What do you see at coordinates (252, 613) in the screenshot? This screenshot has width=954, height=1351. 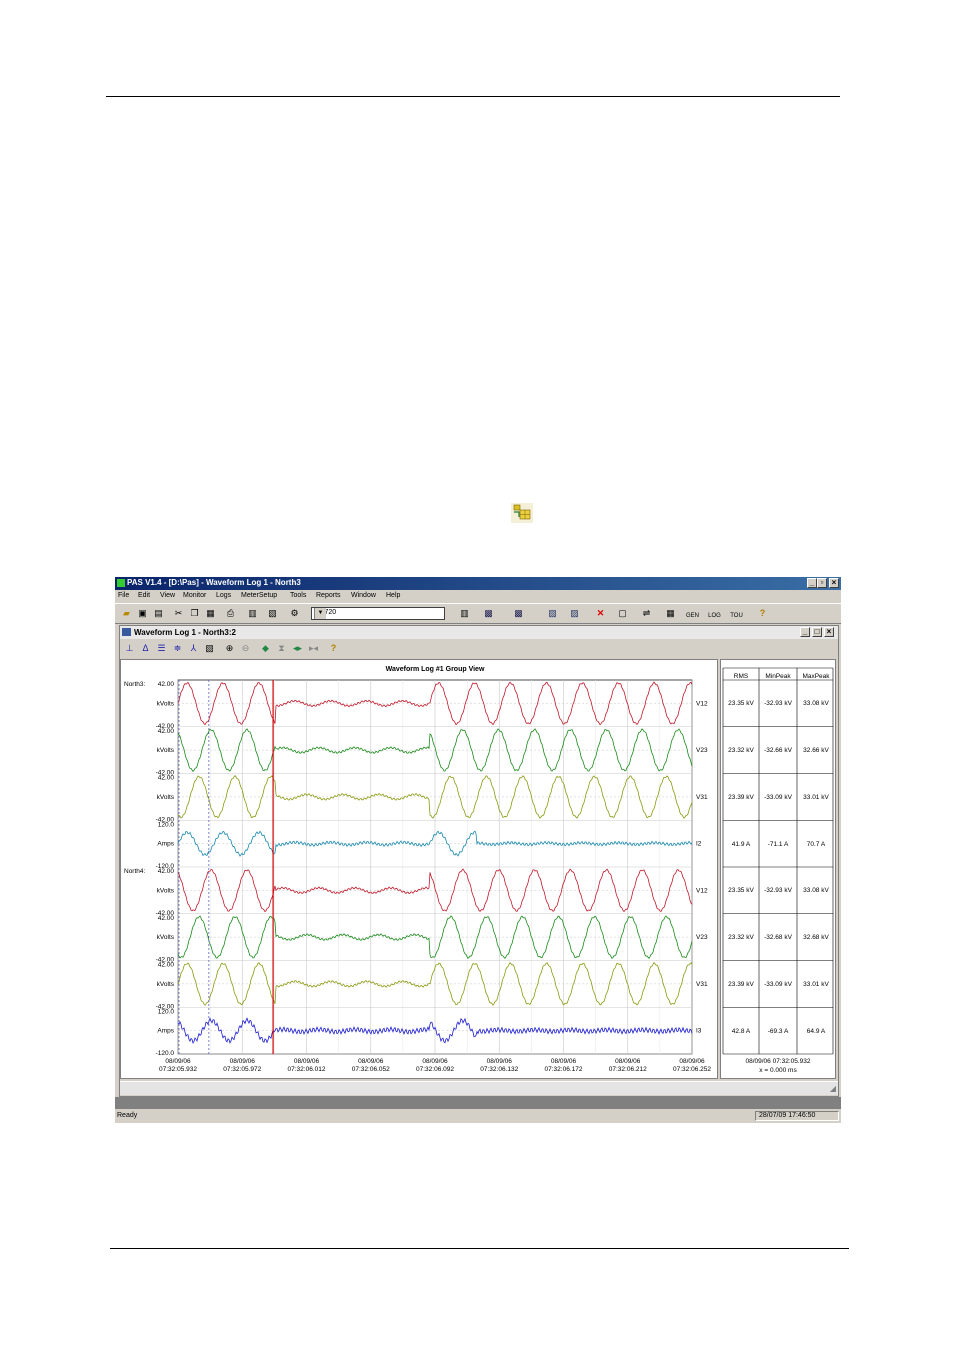 I see `preview-icon: ▥` at bounding box center [252, 613].